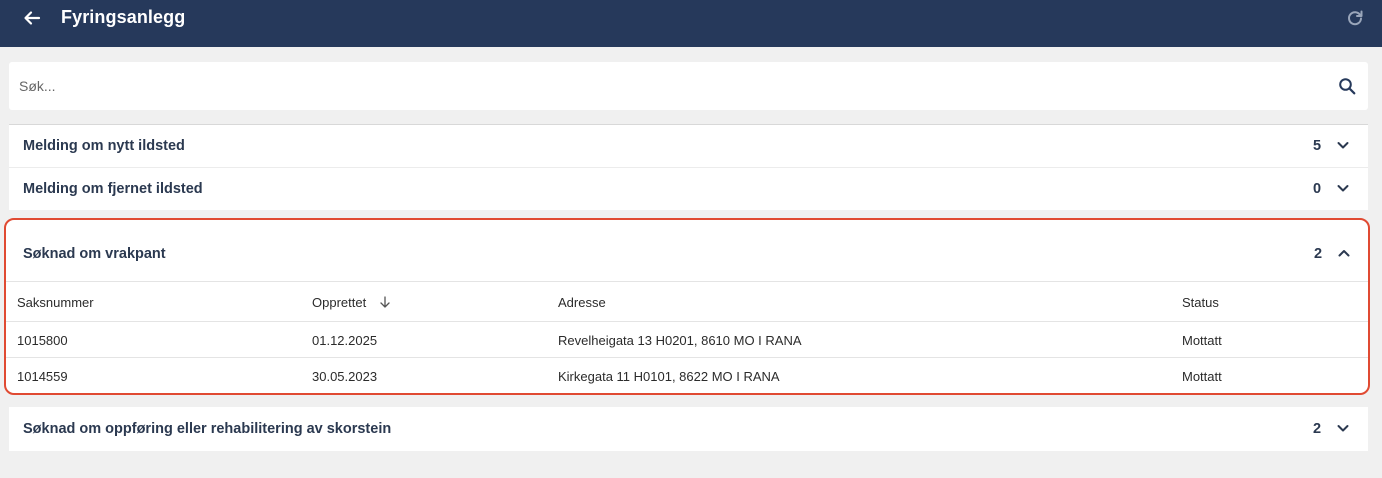 This screenshot has width=1382, height=478. I want to click on arrow-down-icon, so click(385, 302).